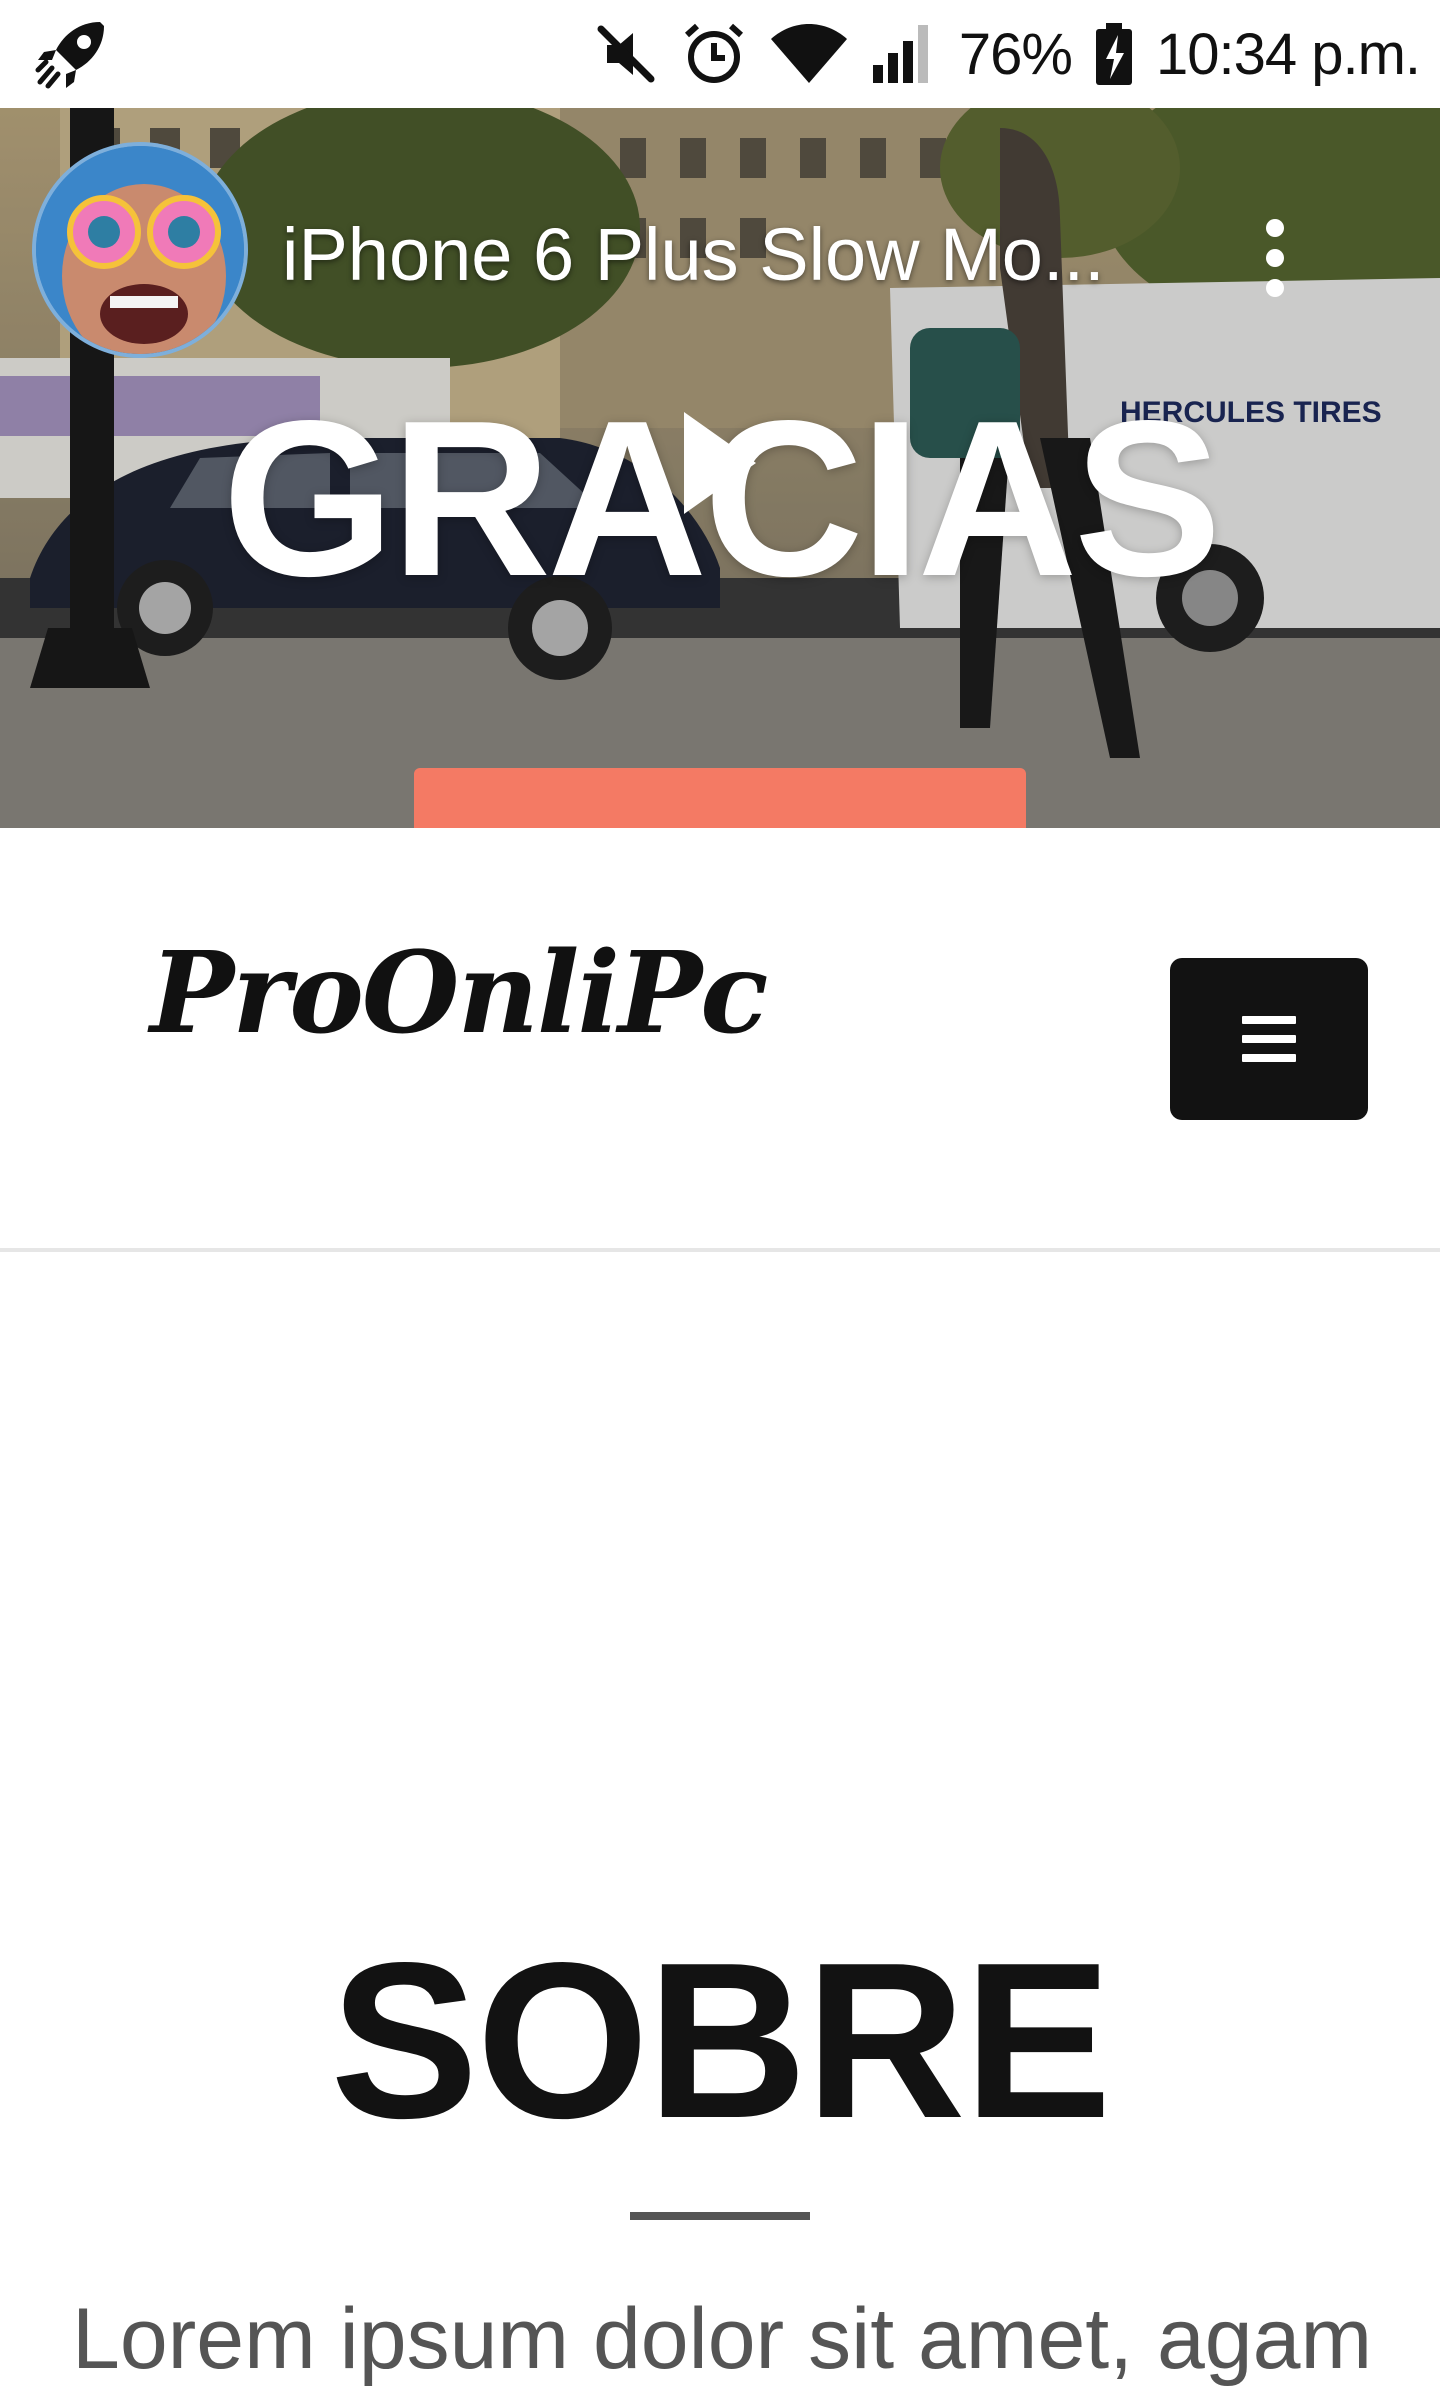 The height and width of the screenshot is (2391, 1440). I want to click on section-divider, so click(720, 2216).